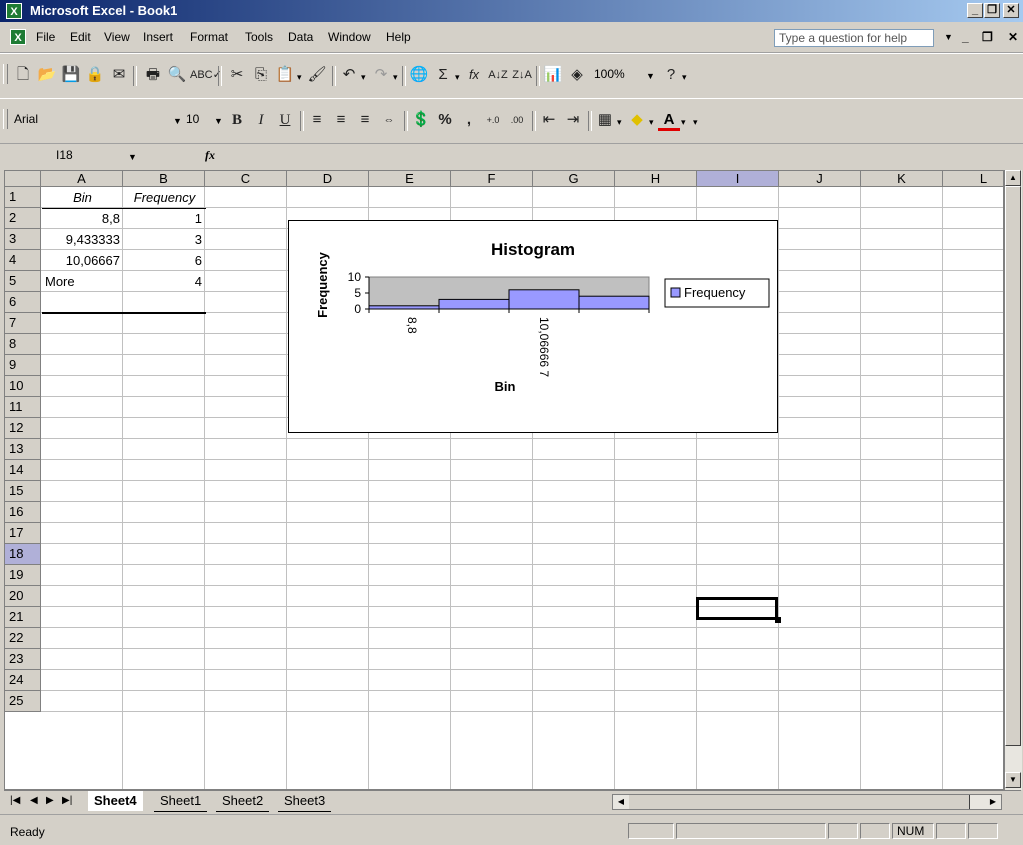 The width and height of the screenshot is (1023, 845). What do you see at coordinates (261, 120) in the screenshot?
I see `italic-icon: I` at bounding box center [261, 120].